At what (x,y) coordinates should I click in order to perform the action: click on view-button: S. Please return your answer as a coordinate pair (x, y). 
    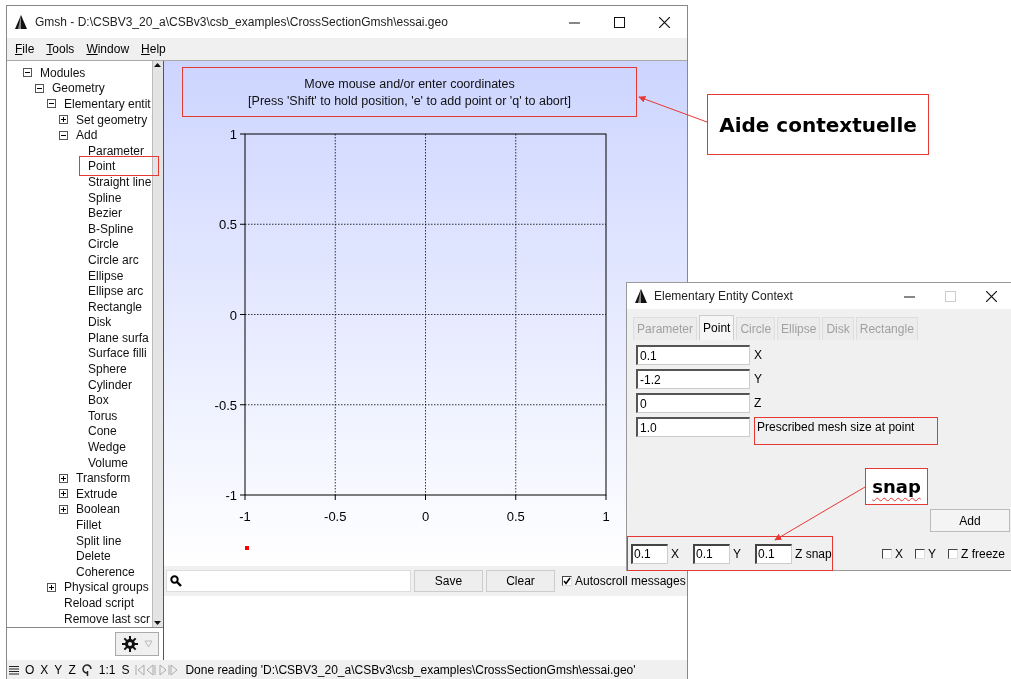
    Looking at the image, I should click on (125, 669).